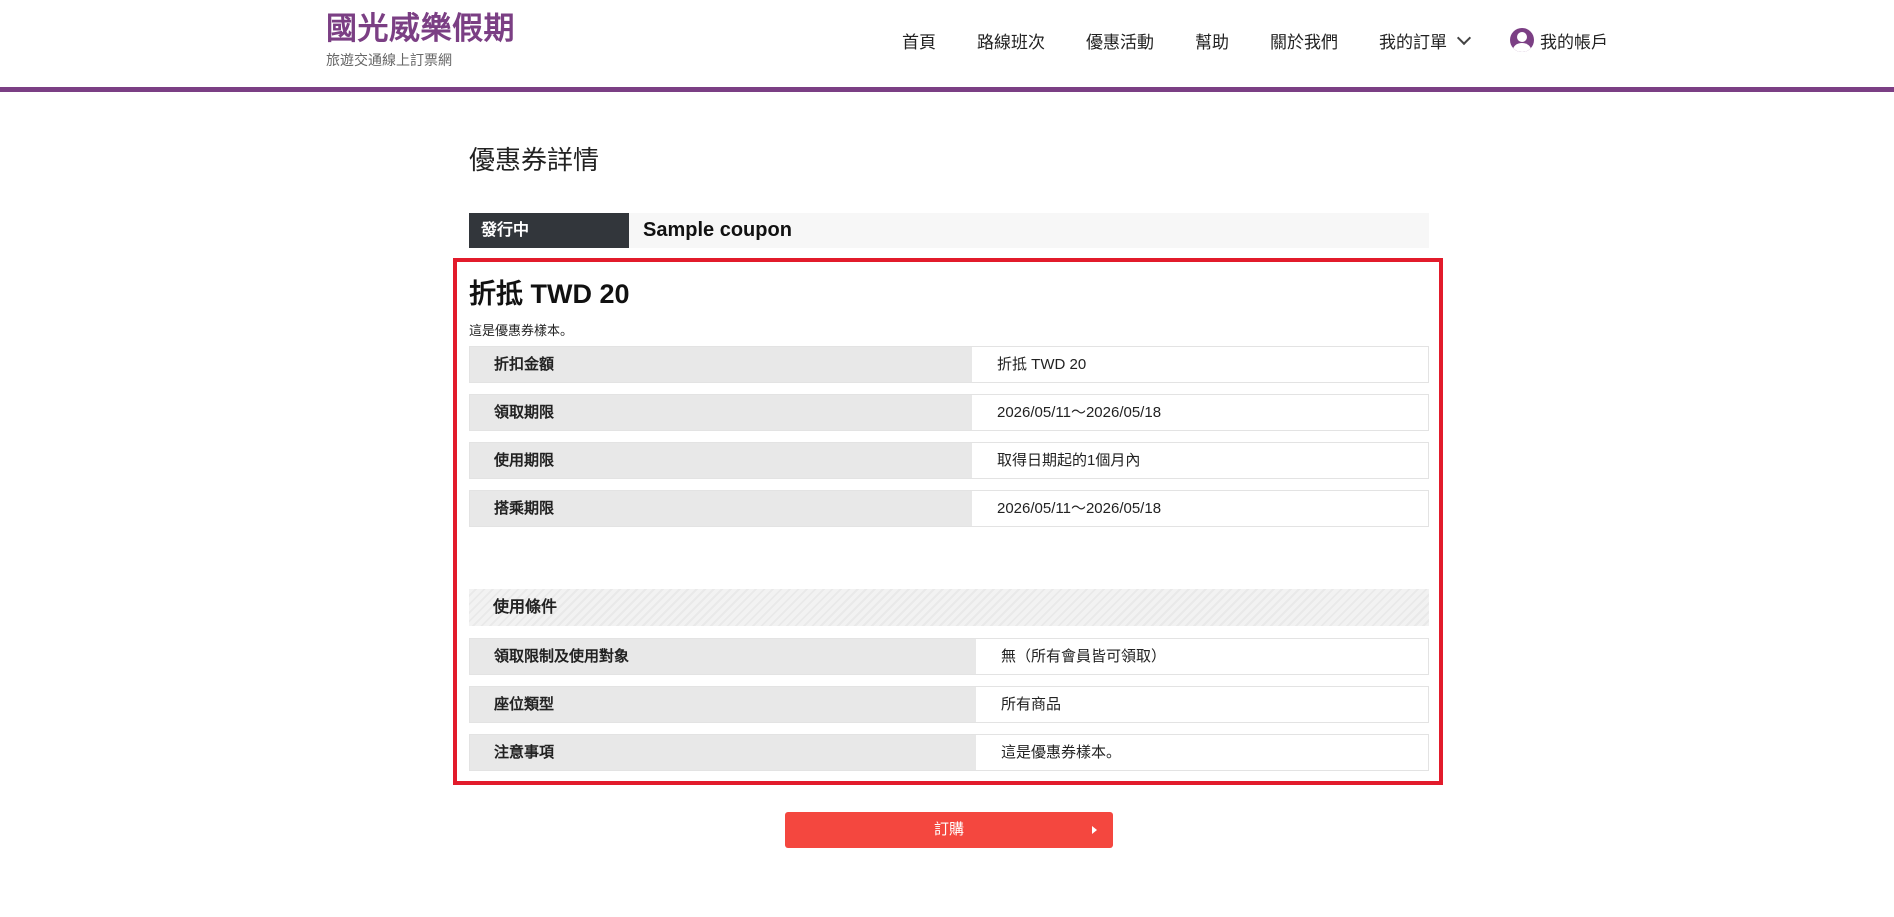 The width and height of the screenshot is (1894, 917). What do you see at coordinates (1011, 40) in the screenshot?
I see `nav-routes: 路線班次` at bounding box center [1011, 40].